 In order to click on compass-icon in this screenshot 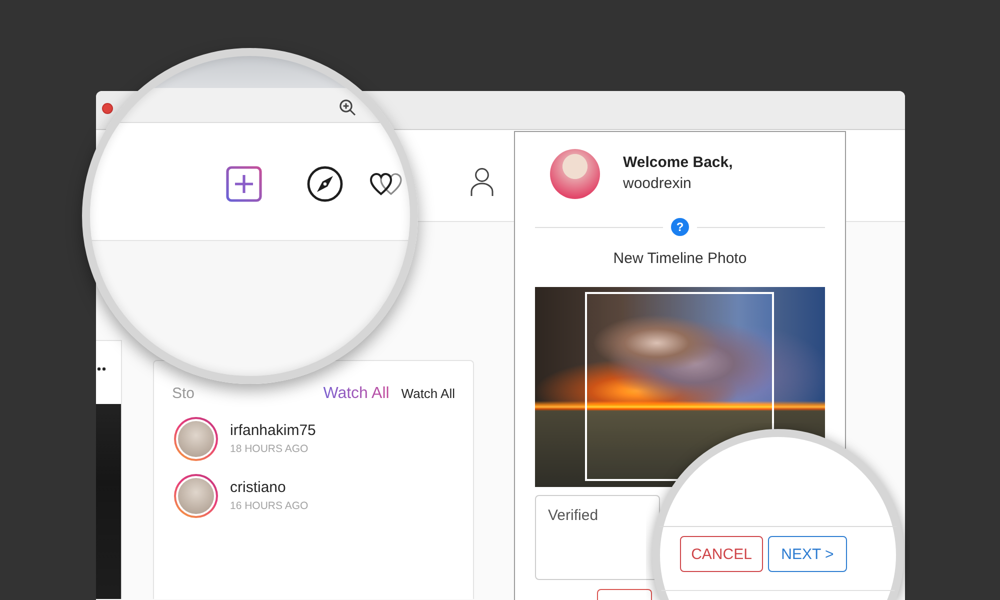, I will do `click(325, 184)`.